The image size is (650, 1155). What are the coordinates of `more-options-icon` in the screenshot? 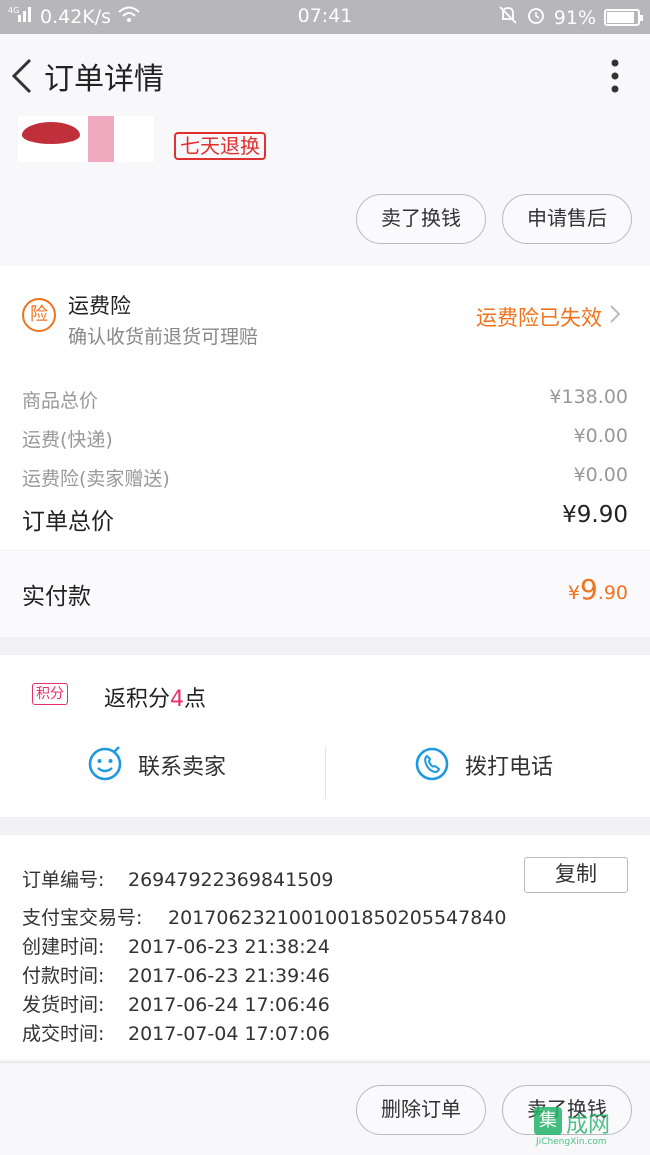 It's located at (615, 76).